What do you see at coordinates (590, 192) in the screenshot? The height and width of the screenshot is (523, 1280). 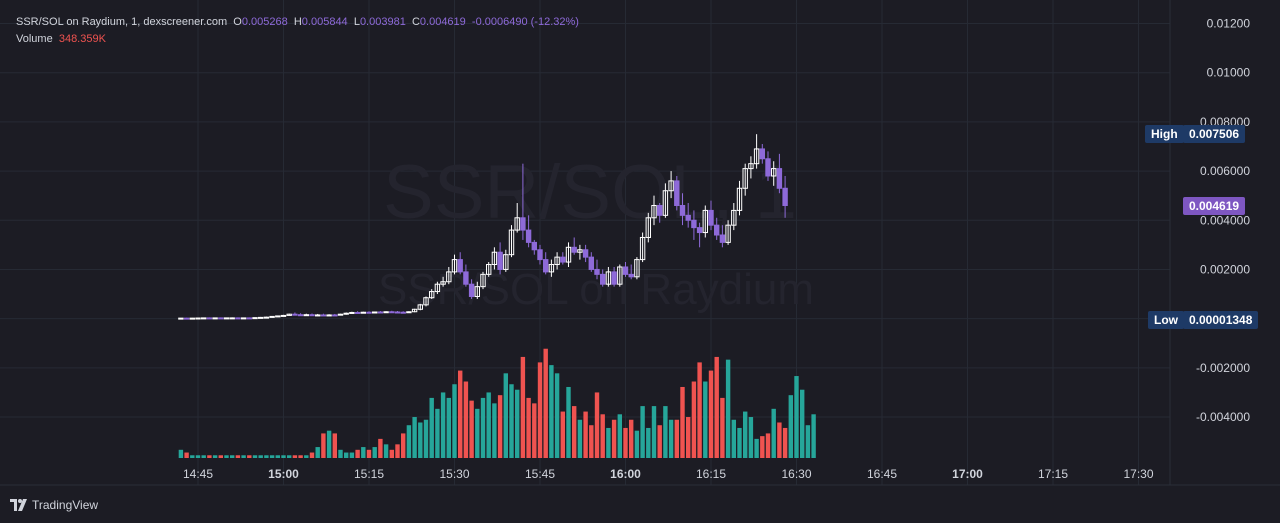 I see `watermark-primary: SSR/SOL, 1` at bounding box center [590, 192].